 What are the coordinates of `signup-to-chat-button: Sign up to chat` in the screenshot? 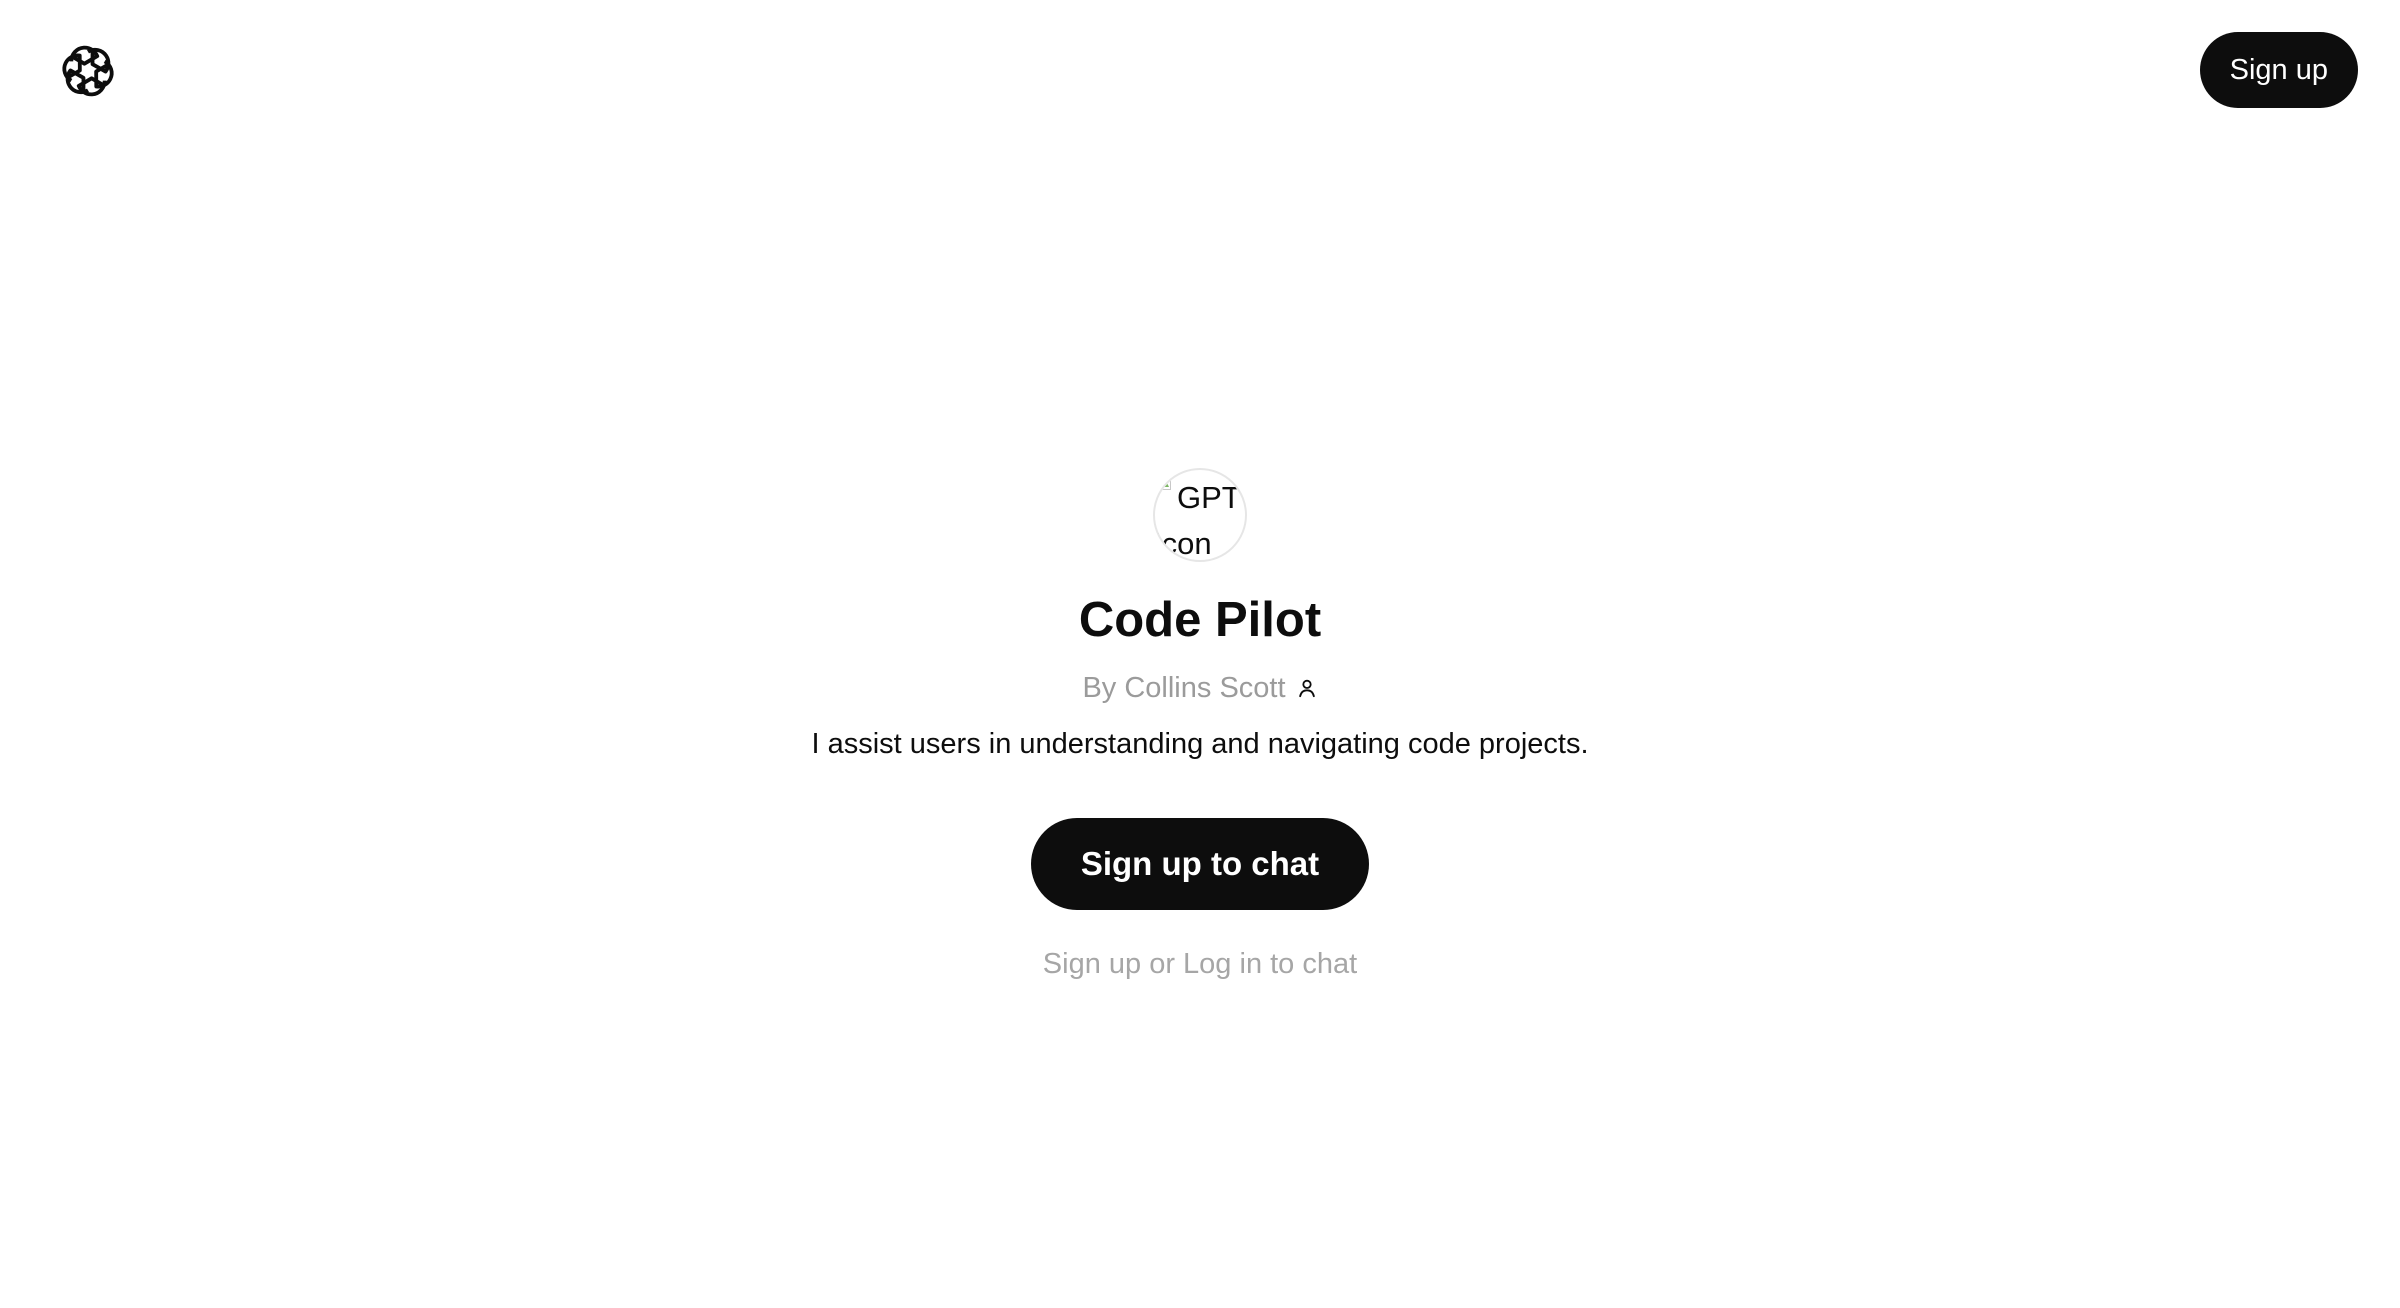 It's located at (1200, 864).